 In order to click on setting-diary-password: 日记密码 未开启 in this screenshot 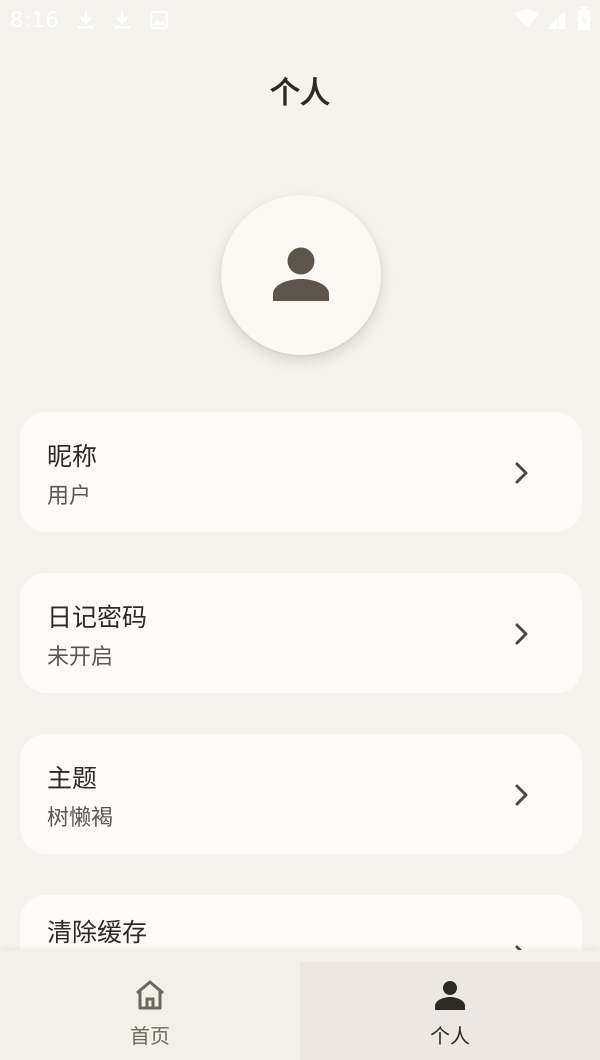, I will do `click(301, 633)`.